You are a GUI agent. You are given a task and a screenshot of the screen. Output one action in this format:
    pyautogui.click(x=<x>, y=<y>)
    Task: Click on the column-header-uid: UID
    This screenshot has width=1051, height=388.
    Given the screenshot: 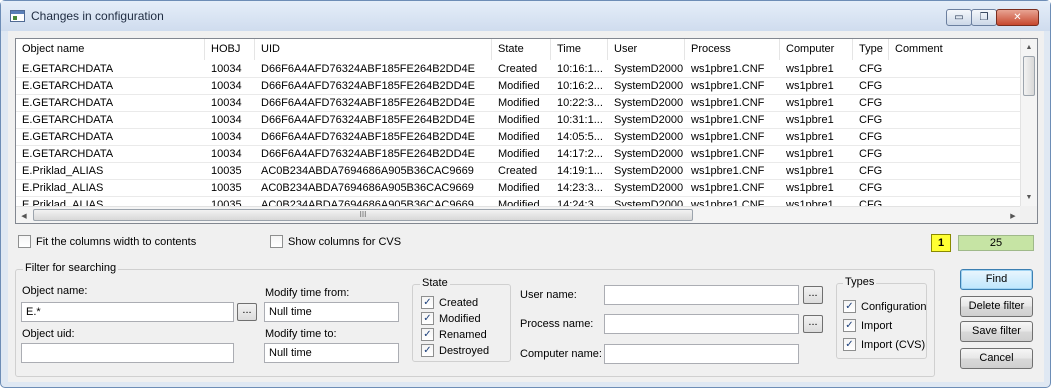 What is the action you would take?
    pyautogui.click(x=373, y=49)
    